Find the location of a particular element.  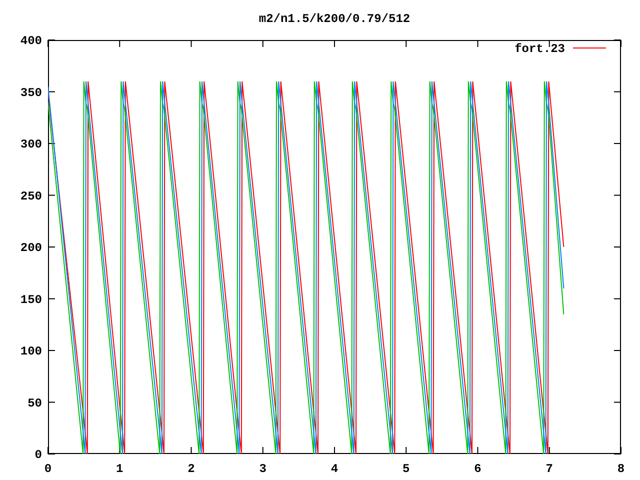

x-tick-label: 3 is located at coordinates (262, 469).